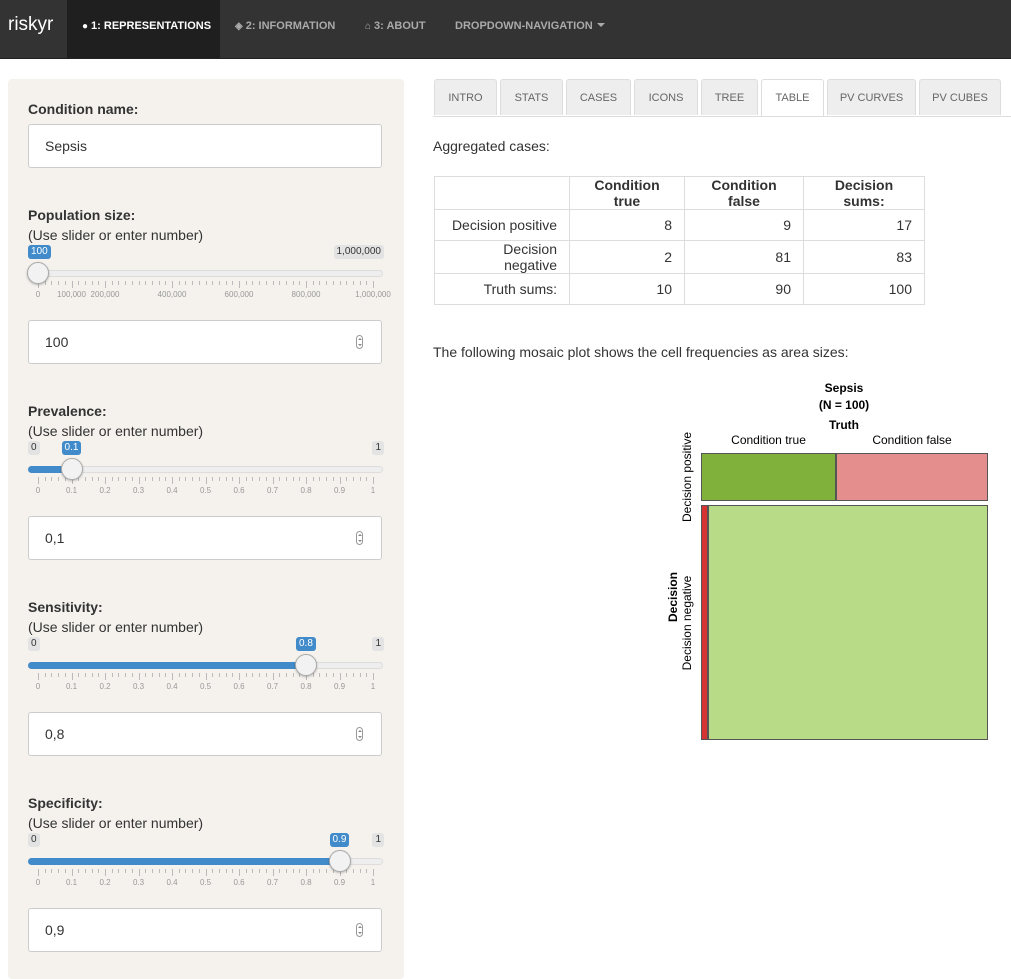 The height and width of the screenshot is (979, 1011). I want to click on nav-tab-label: 1: REPRESENTATIONS, so click(151, 26).